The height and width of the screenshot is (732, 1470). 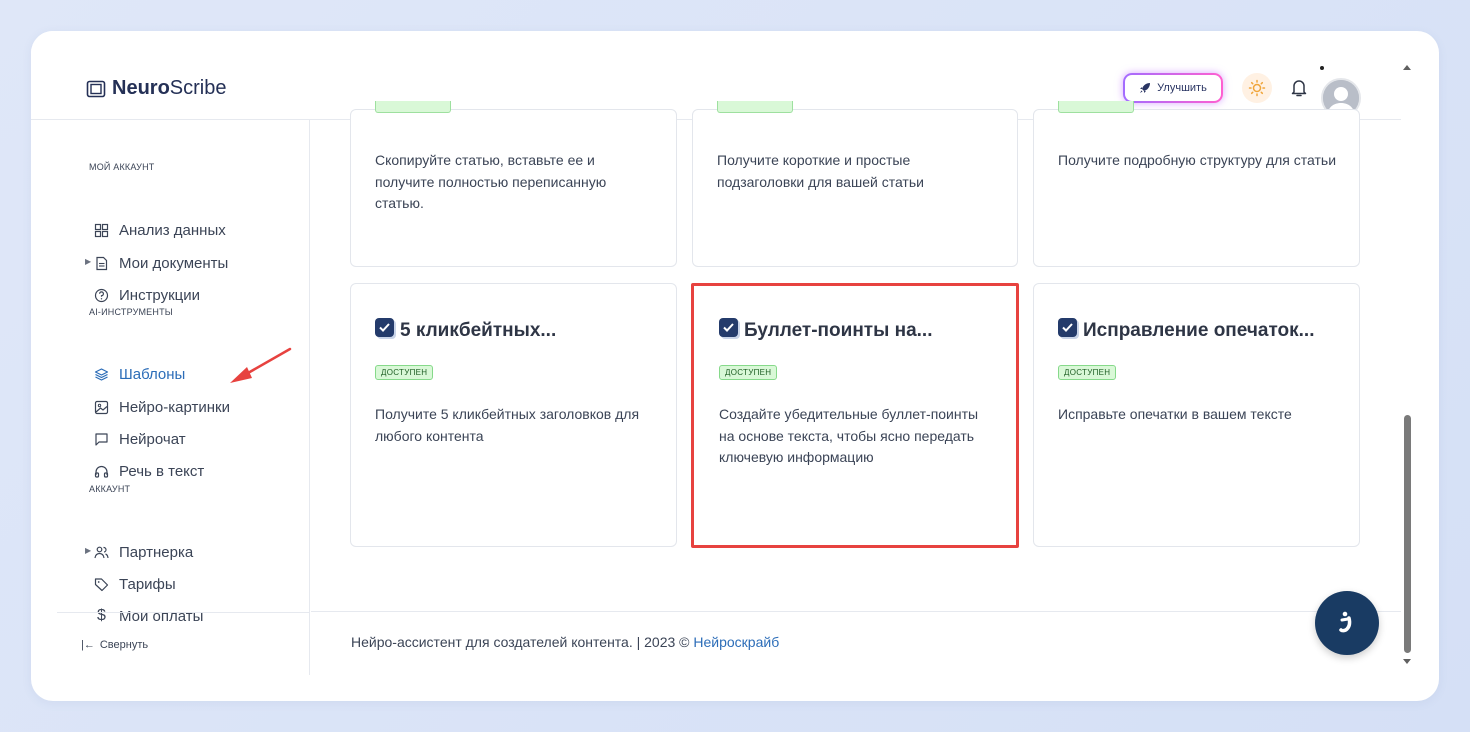 What do you see at coordinates (101, 552) in the screenshot?
I see `users-icon` at bounding box center [101, 552].